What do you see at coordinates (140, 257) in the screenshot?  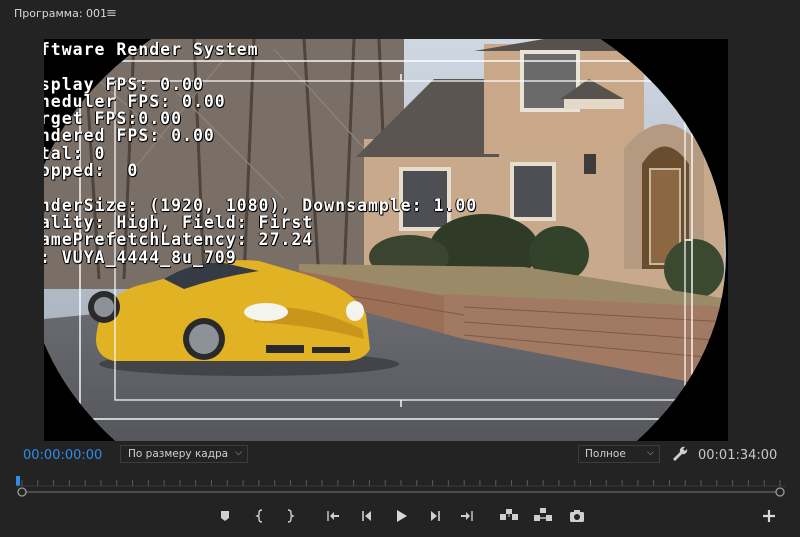 I see `overlay-line: PF: VUYA_4444_8u_709` at bounding box center [140, 257].